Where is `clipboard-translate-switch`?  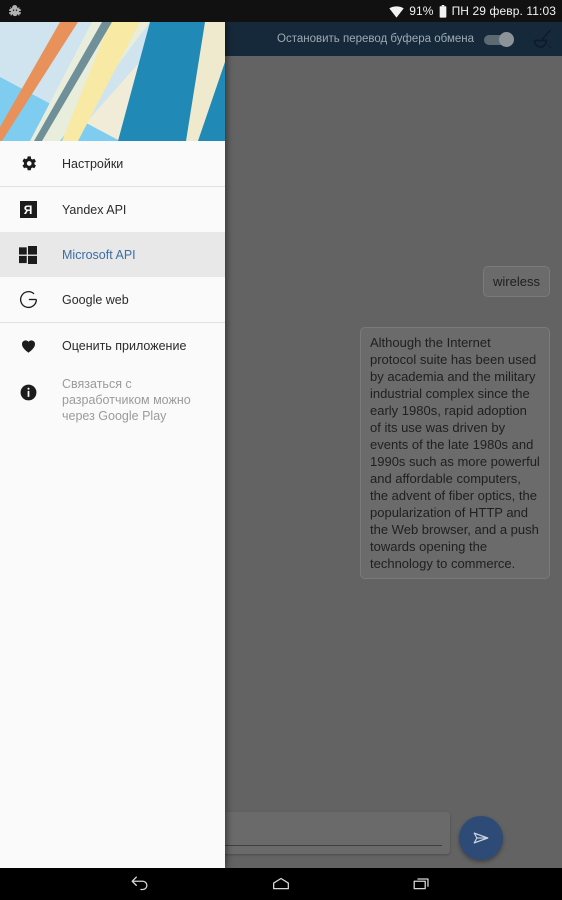 clipboard-translate-switch is located at coordinates (499, 39).